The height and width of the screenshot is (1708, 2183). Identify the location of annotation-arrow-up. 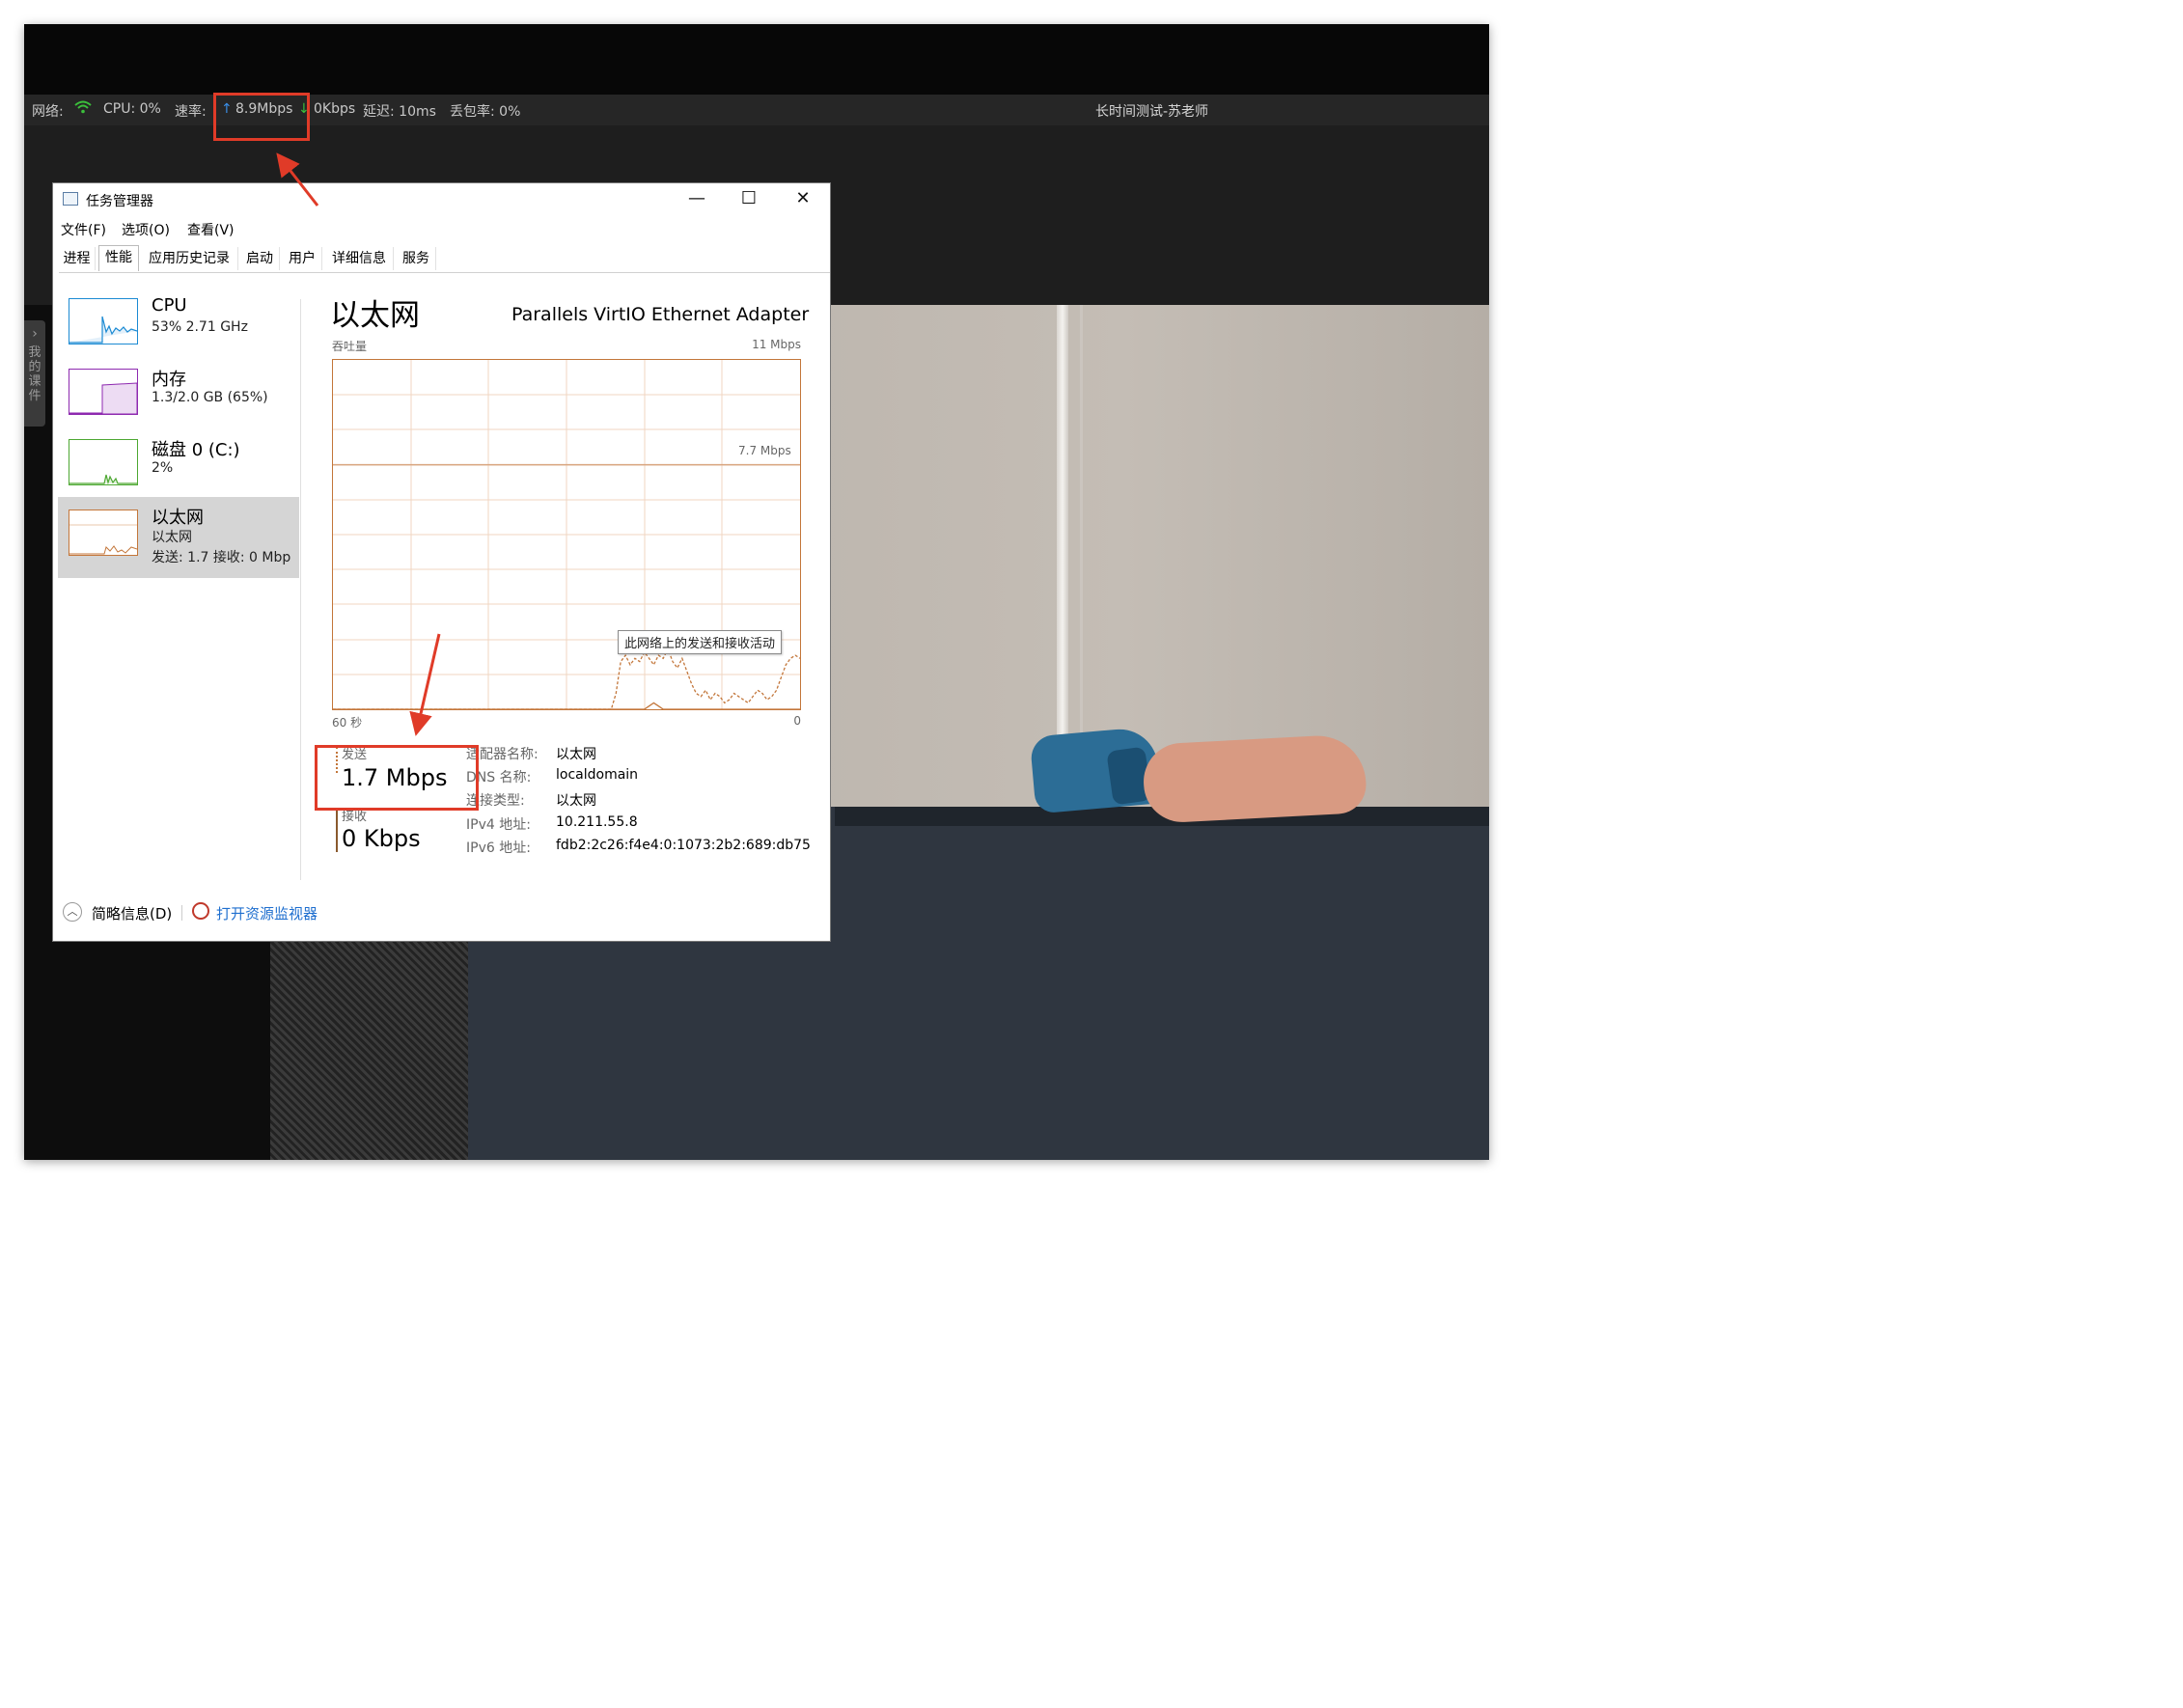
(297, 179).